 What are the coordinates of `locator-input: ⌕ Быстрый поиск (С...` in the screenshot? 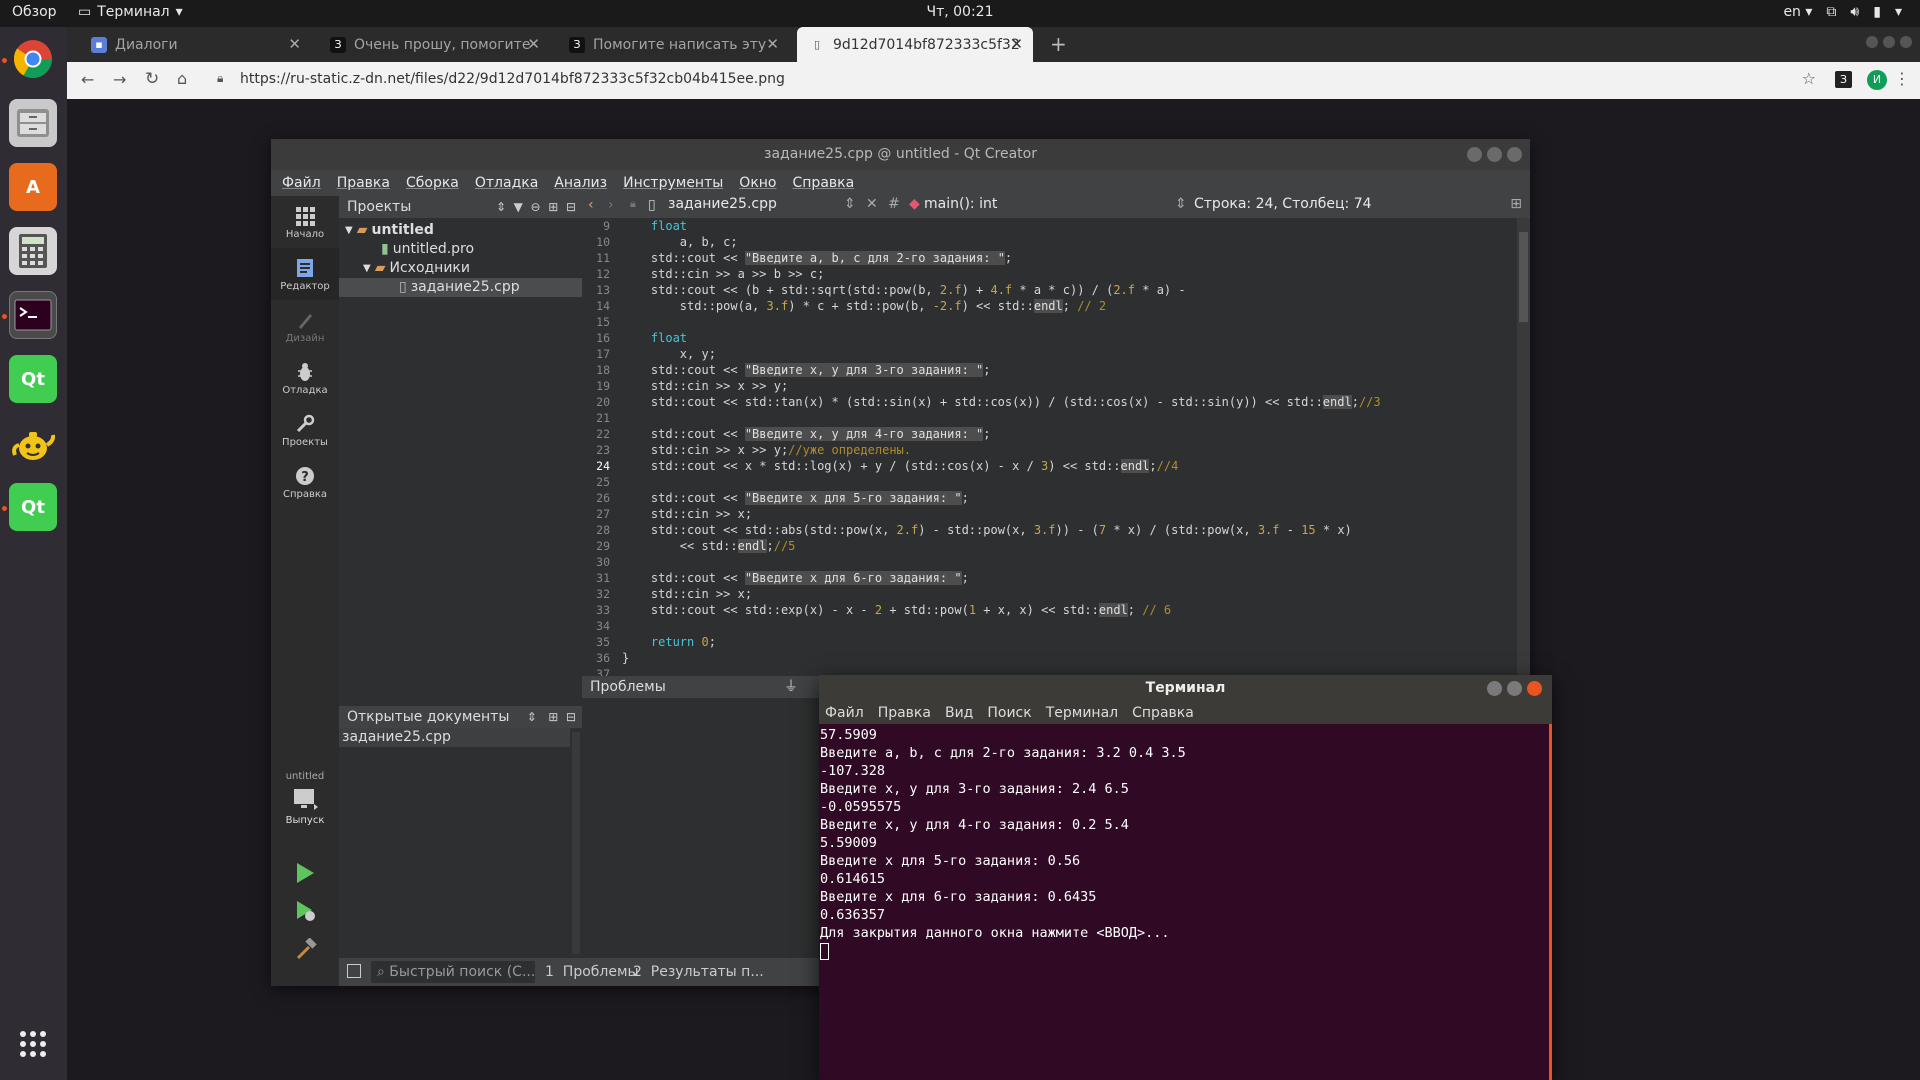 It's located at (453, 972).